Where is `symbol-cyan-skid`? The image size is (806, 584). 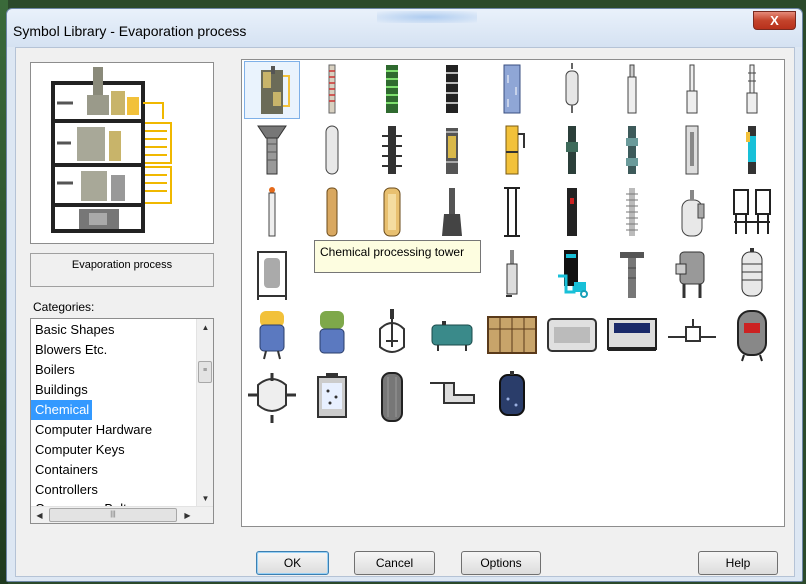 symbol-cyan-skid is located at coordinates (572, 275).